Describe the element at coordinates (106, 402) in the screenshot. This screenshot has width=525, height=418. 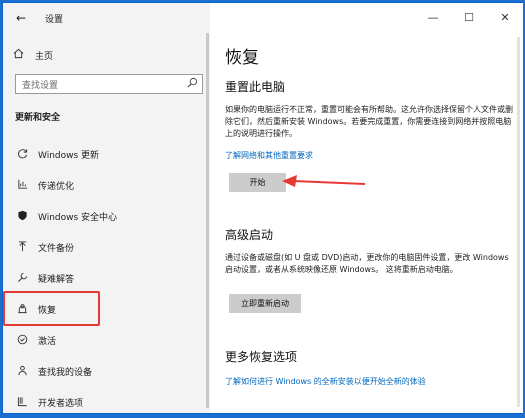
I see `sidebar-item-developers: 开发者选项` at that location.